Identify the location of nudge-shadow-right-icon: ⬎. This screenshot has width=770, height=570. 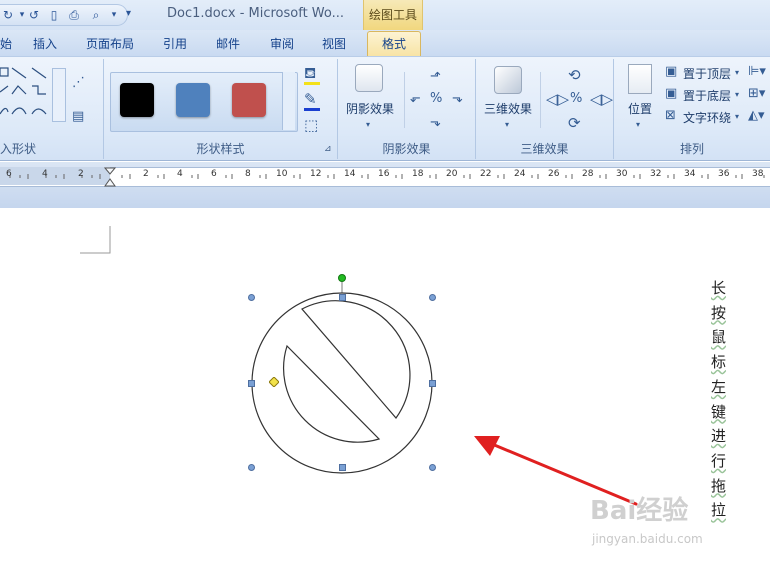
(457, 99).